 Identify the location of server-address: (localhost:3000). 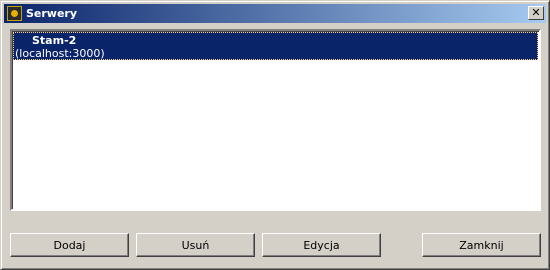
(60, 53).